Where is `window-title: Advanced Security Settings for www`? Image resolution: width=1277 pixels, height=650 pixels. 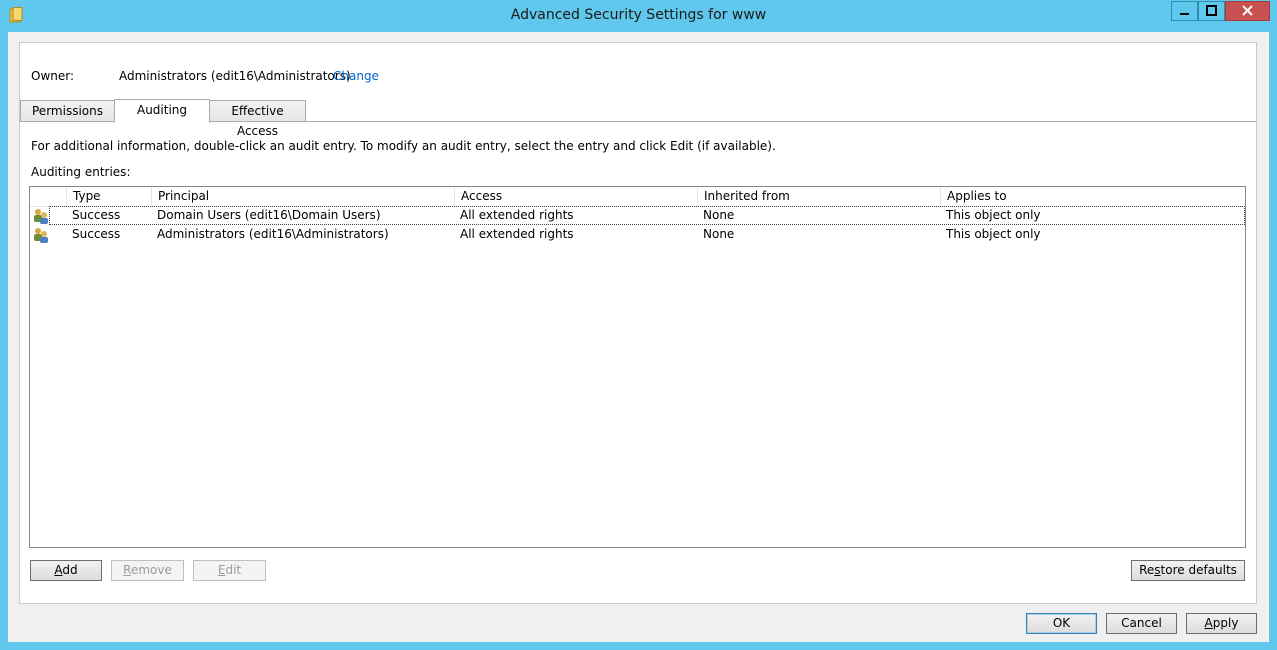
window-title: Advanced Security Settings for www is located at coordinates (638, 15).